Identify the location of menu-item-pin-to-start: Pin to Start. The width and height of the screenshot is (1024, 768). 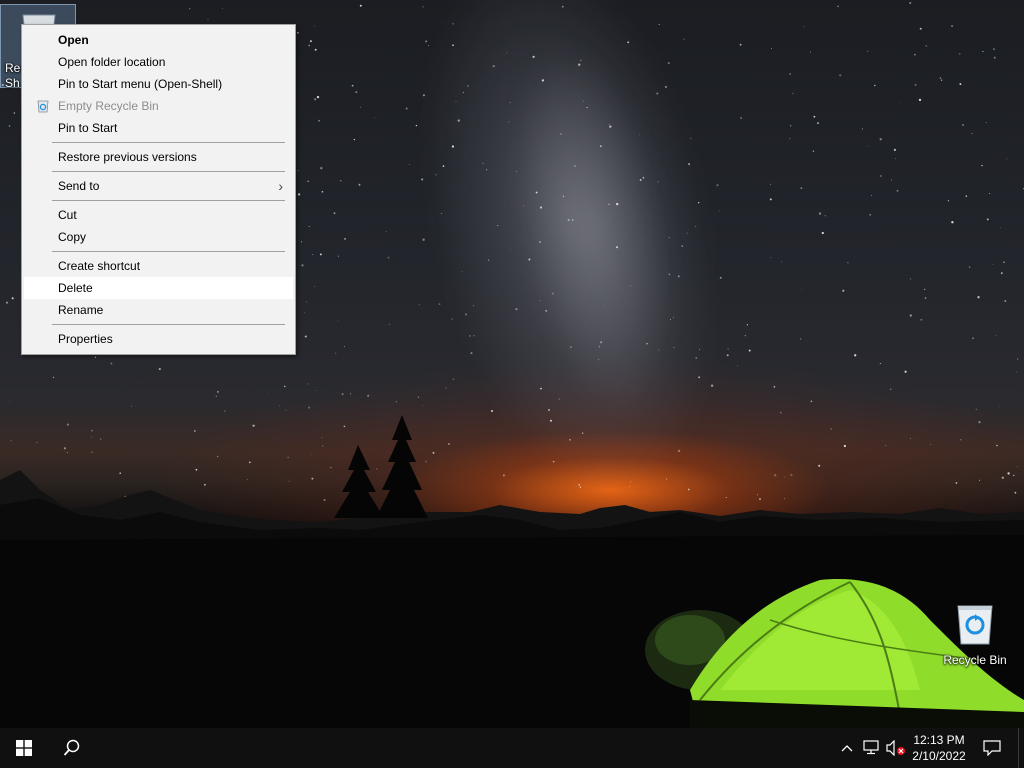
(158, 128).